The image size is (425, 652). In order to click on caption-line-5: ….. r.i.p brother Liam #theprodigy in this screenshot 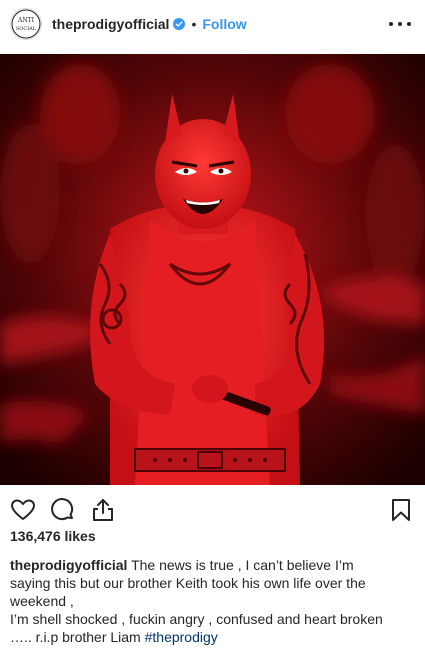, I will do `click(212, 637)`.